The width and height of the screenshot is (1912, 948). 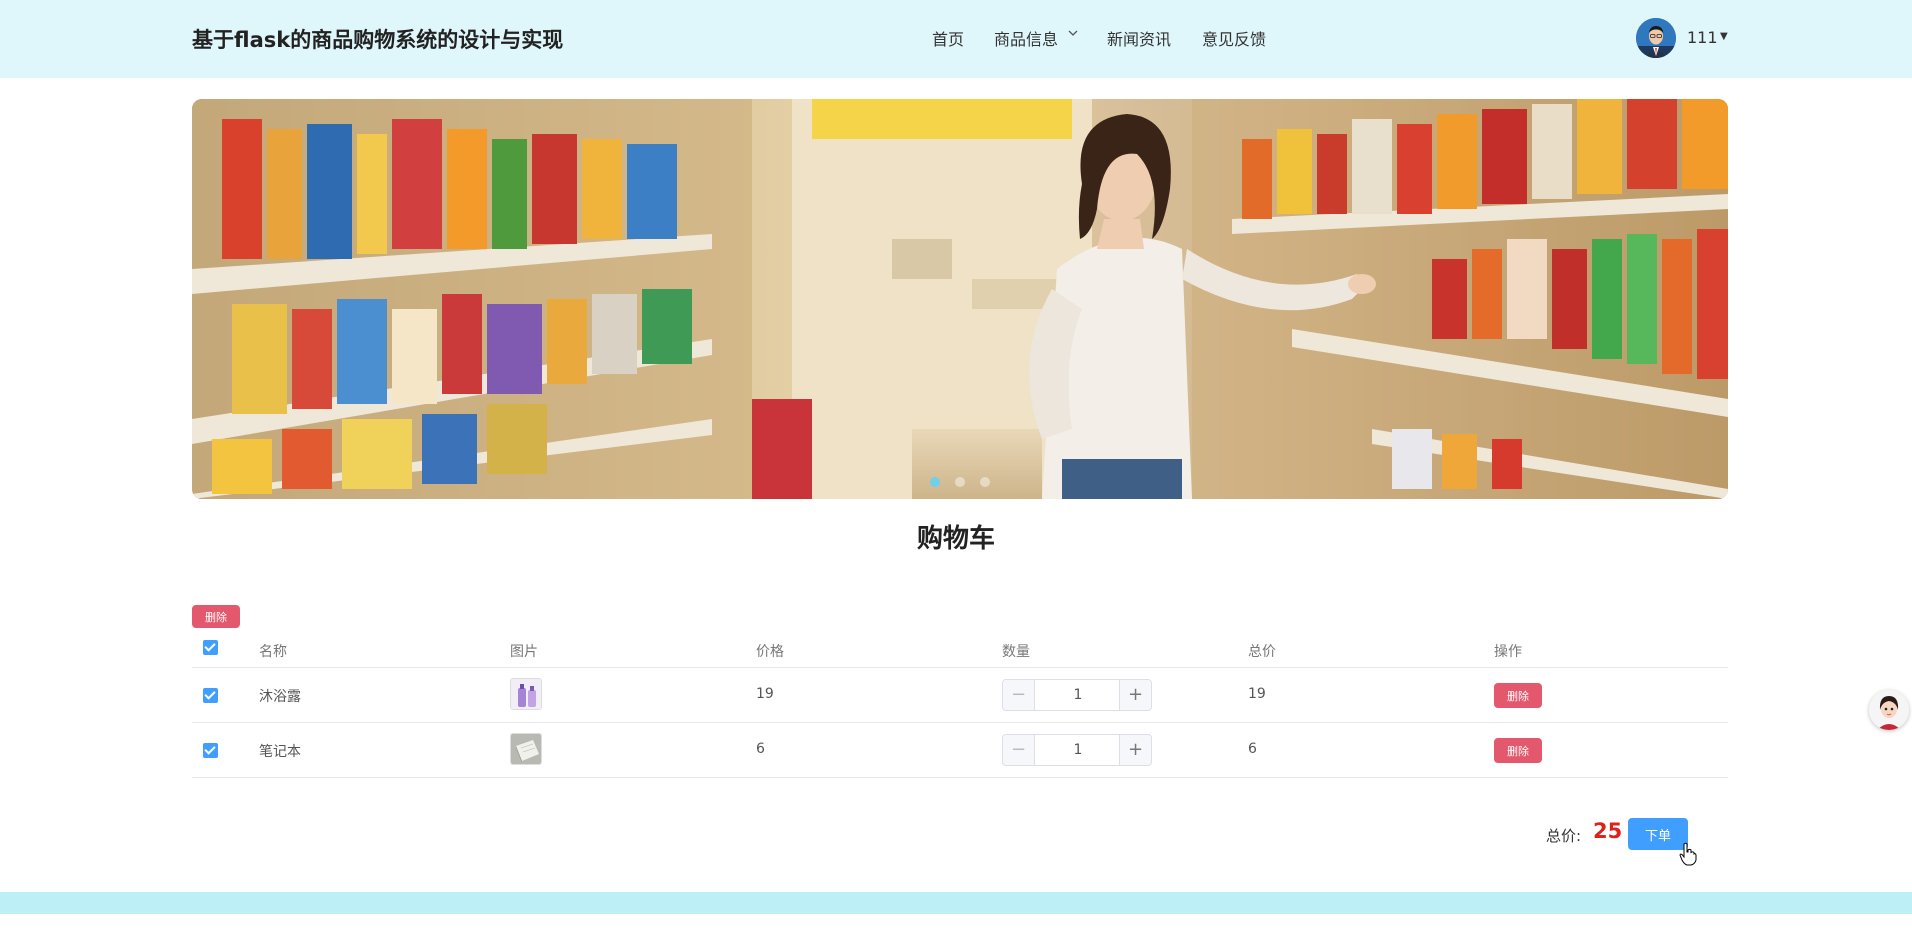 What do you see at coordinates (1073, 34) in the screenshot?
I see `chevron-down-icon` at bounding box center [1073, 34].